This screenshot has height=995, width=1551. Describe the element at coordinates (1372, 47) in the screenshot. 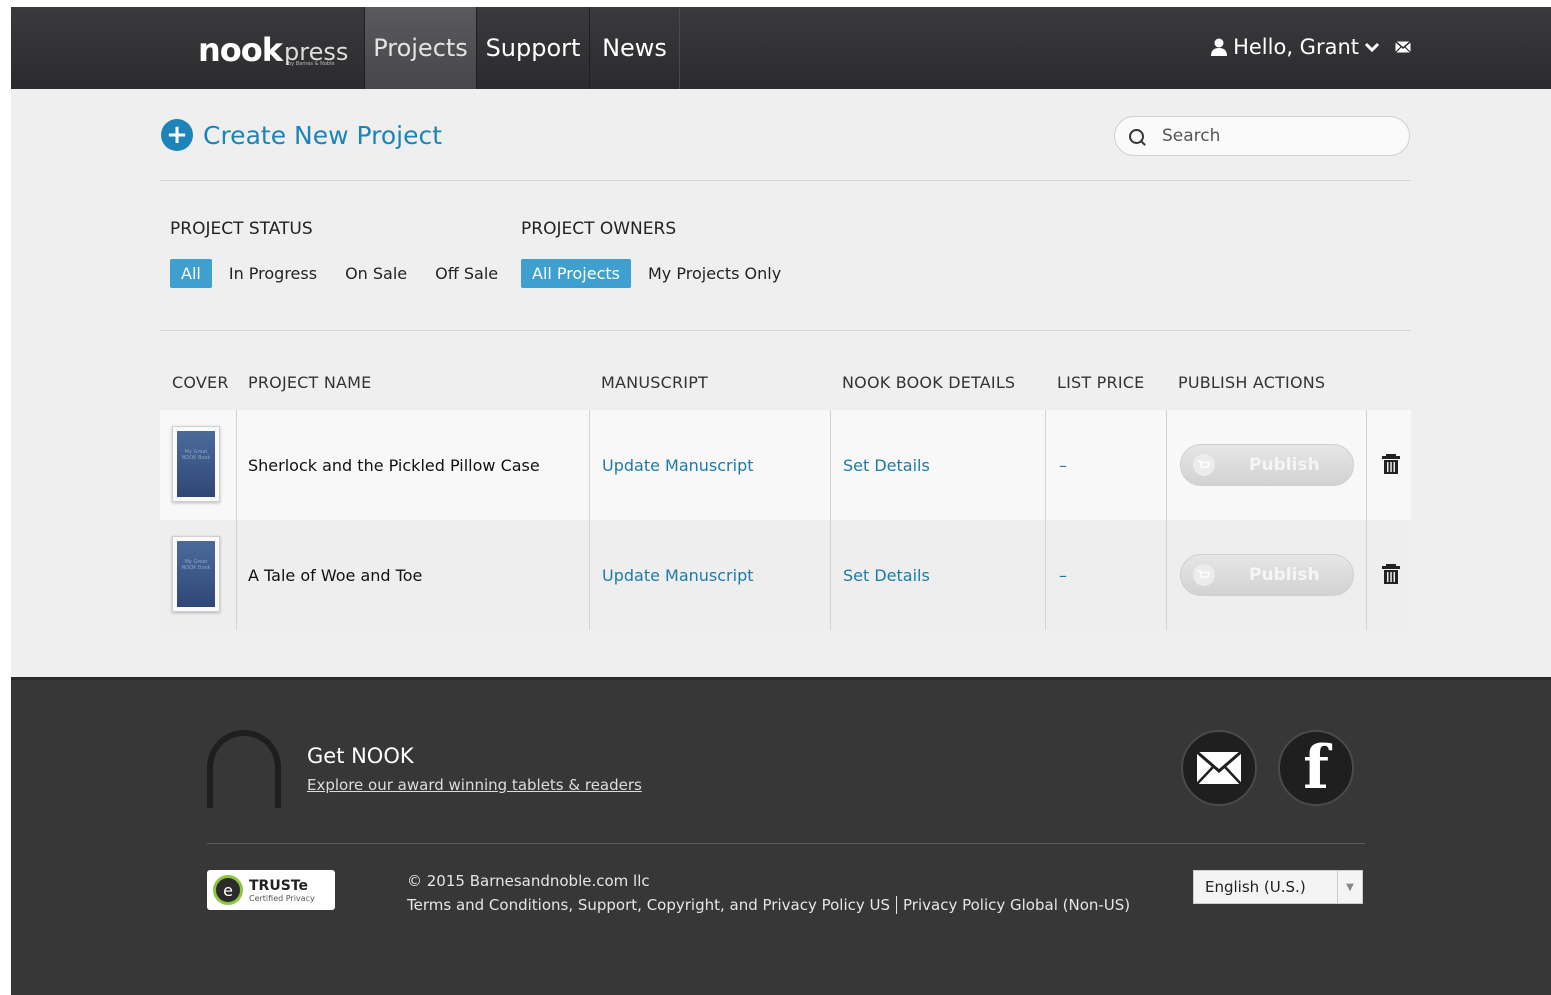

I see `chevron-down-icon` at that location.